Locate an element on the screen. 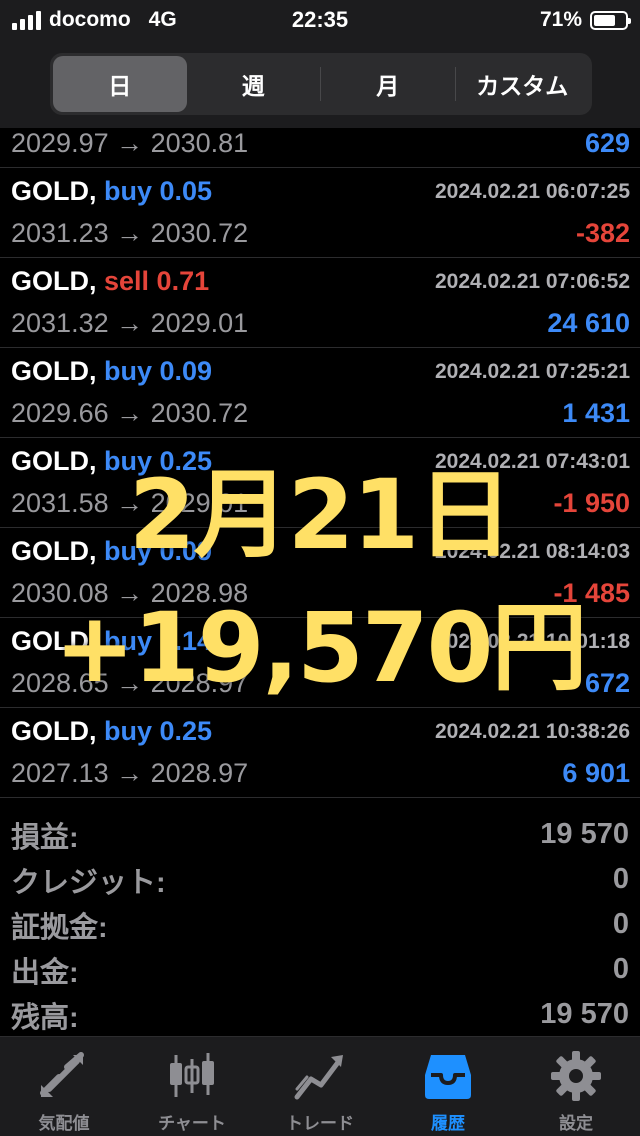 Image resolution: width=640 pixels, height=1136 pixels. trade-side-volume: buy 0.09 is located at coordinates (158, 371).